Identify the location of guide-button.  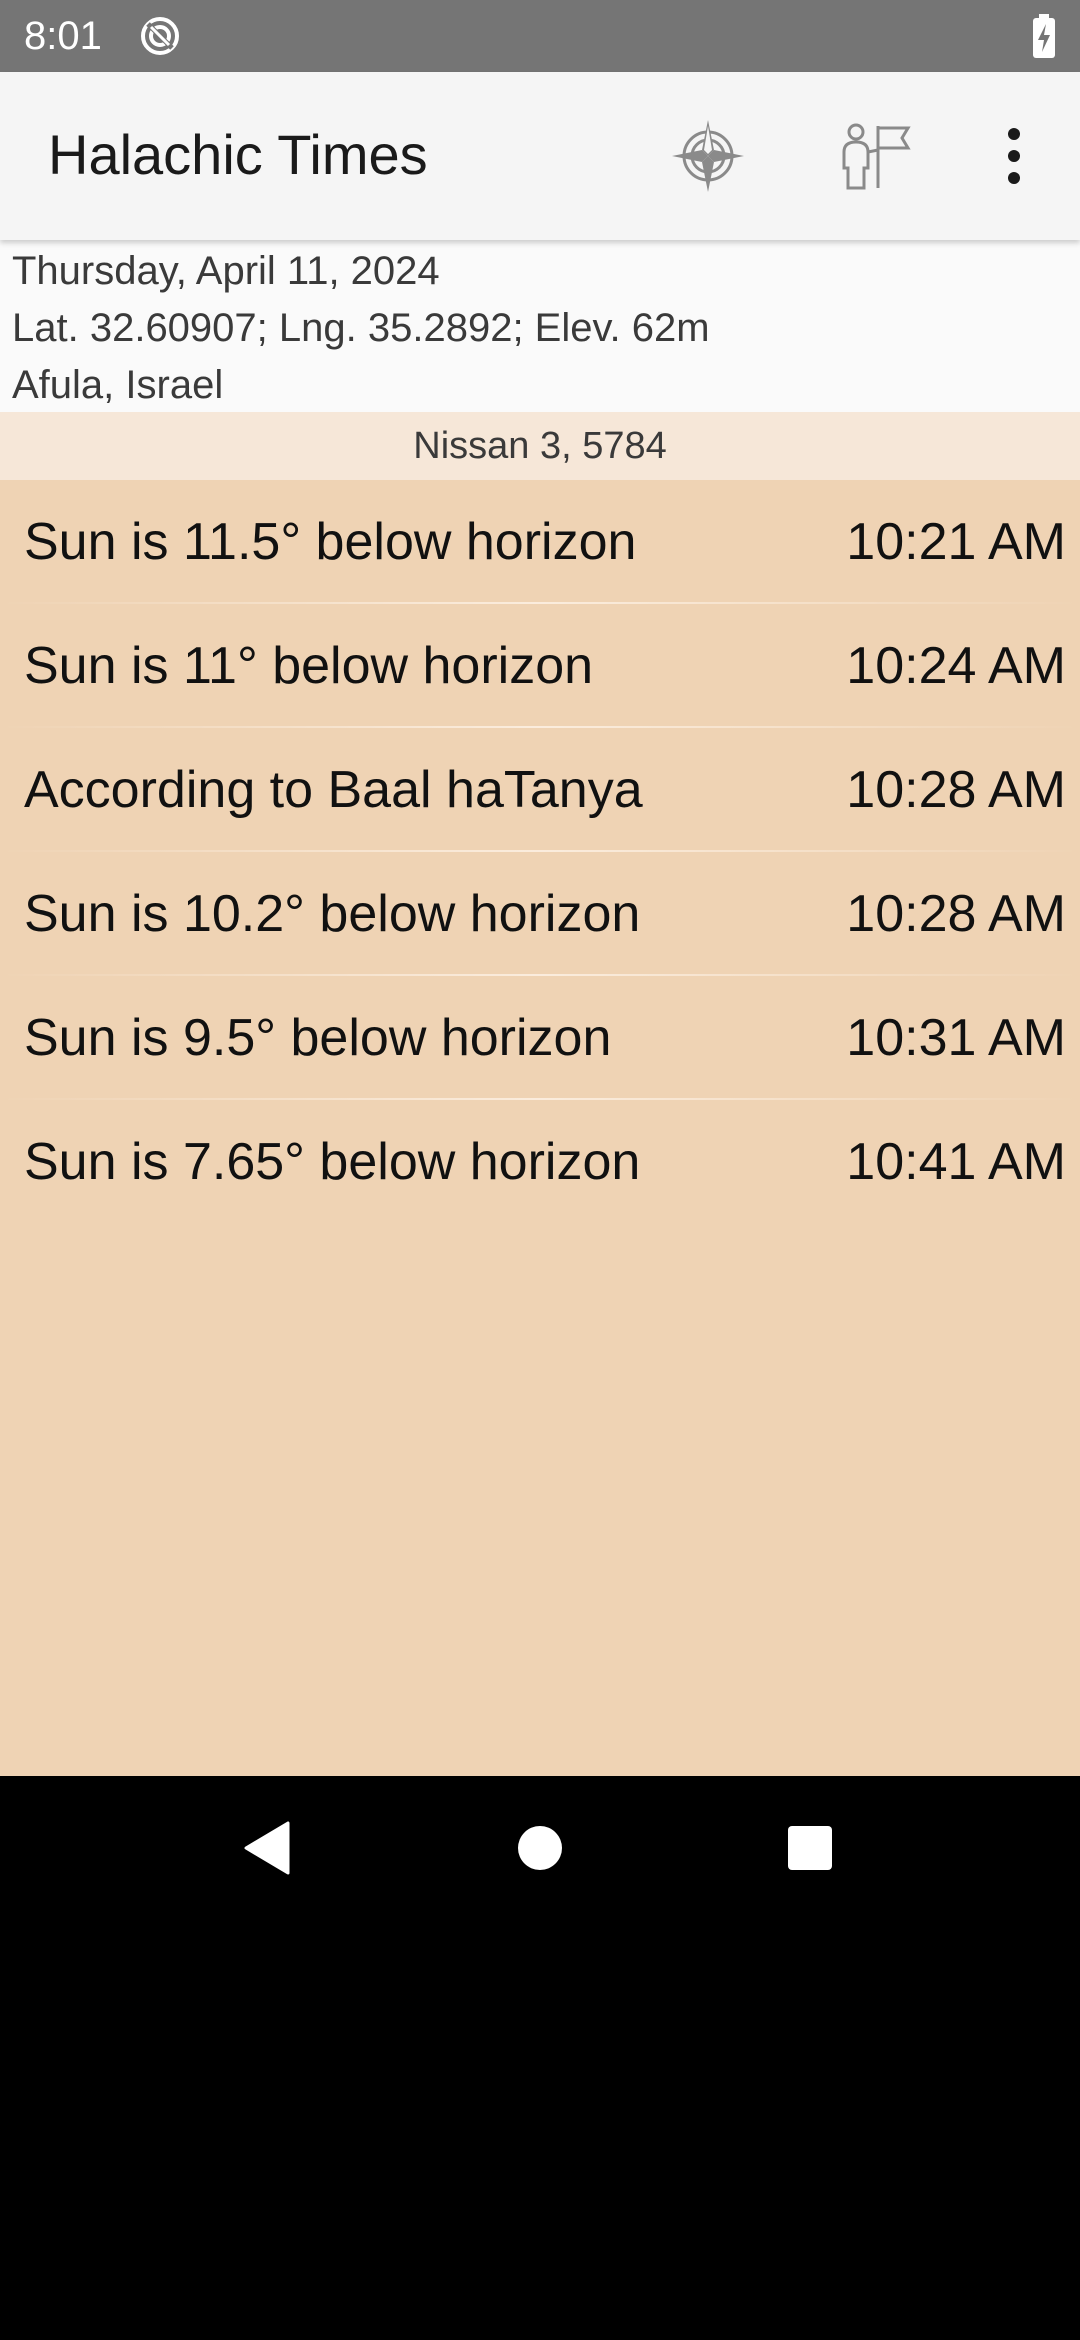
(876, 156).